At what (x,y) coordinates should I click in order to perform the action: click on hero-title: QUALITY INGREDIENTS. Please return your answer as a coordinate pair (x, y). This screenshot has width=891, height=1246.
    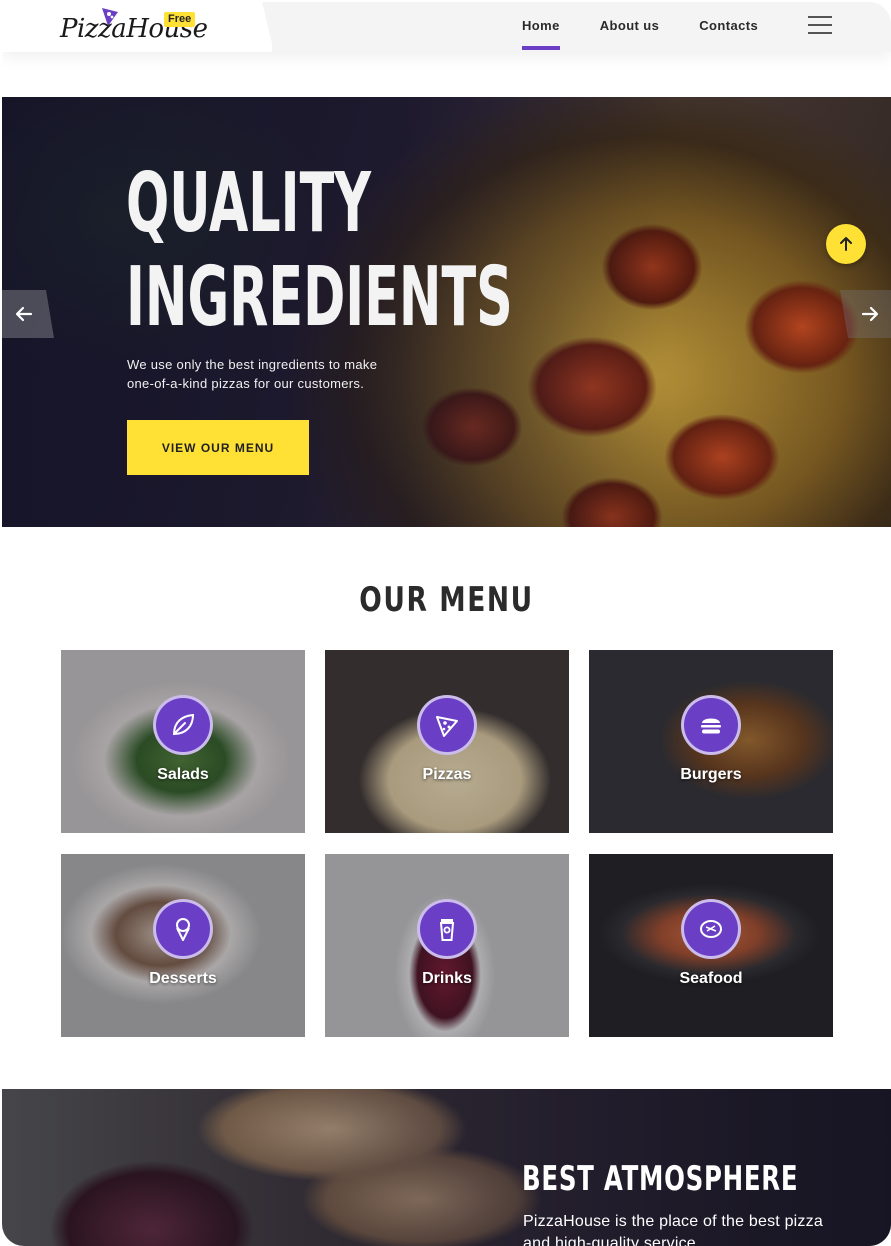
    Looking at the image, I should click on (319, 251).